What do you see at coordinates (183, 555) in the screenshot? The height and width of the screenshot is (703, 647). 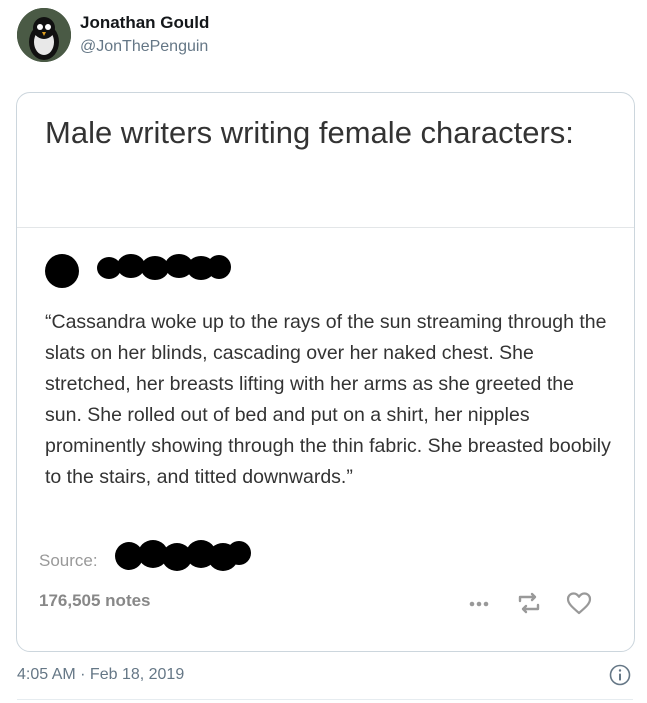 I see `redacted-source` at bounding box center [183, 555].